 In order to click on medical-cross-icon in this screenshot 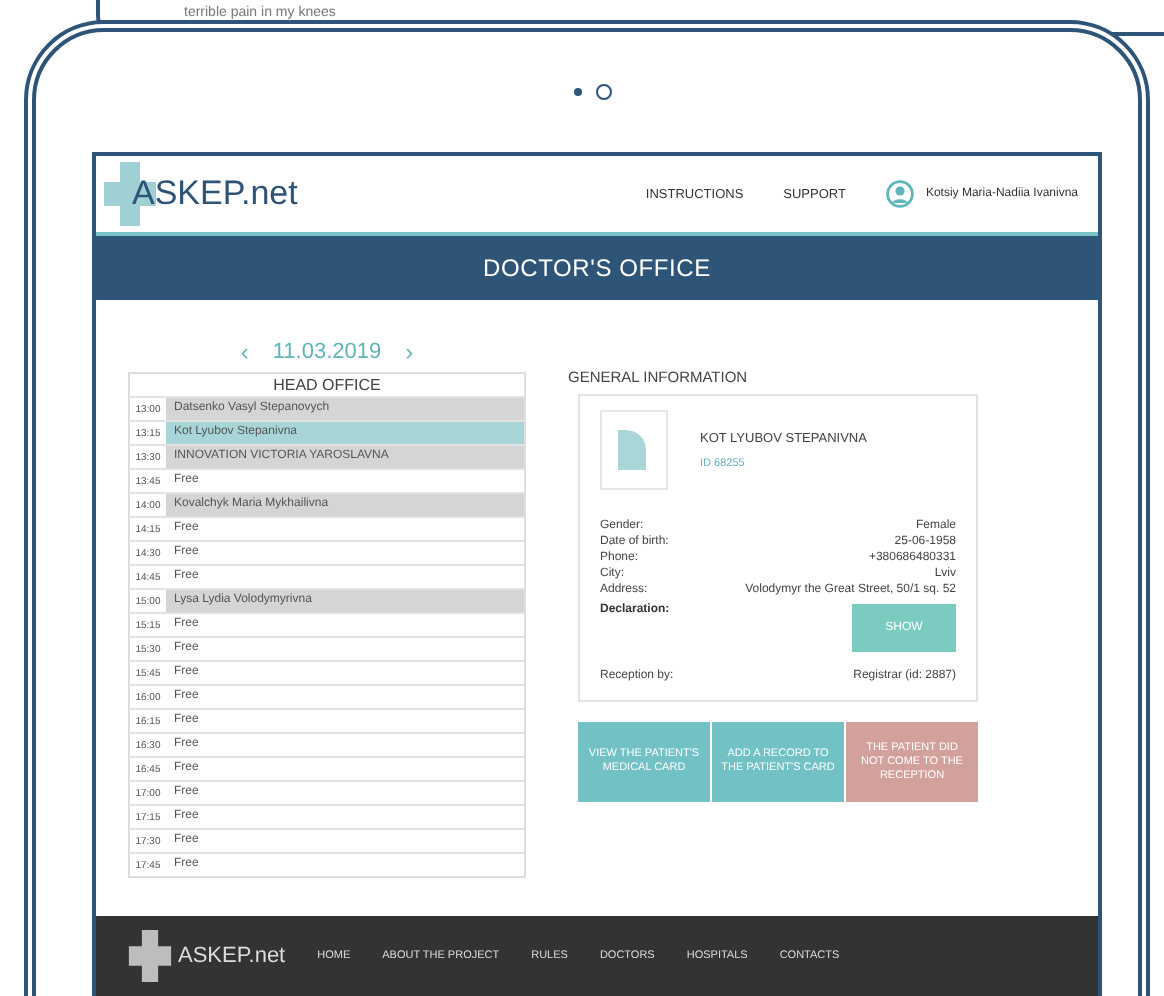, I will do `click(150, 956)`.